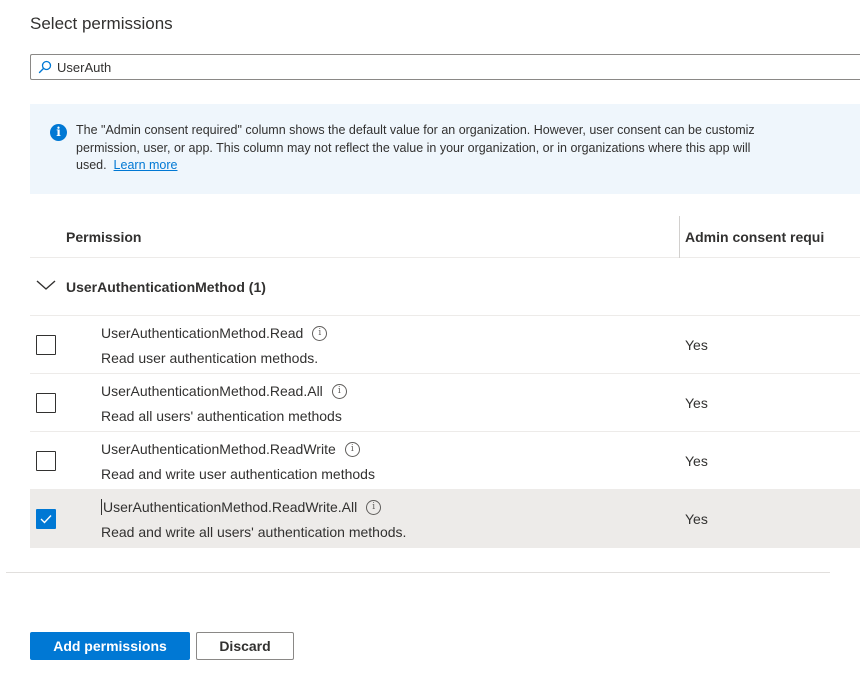 Image resolution: width=860 pixels, height=684 pixels. I want to click on permission-description: Read user authentication methods., so click(210, 358).